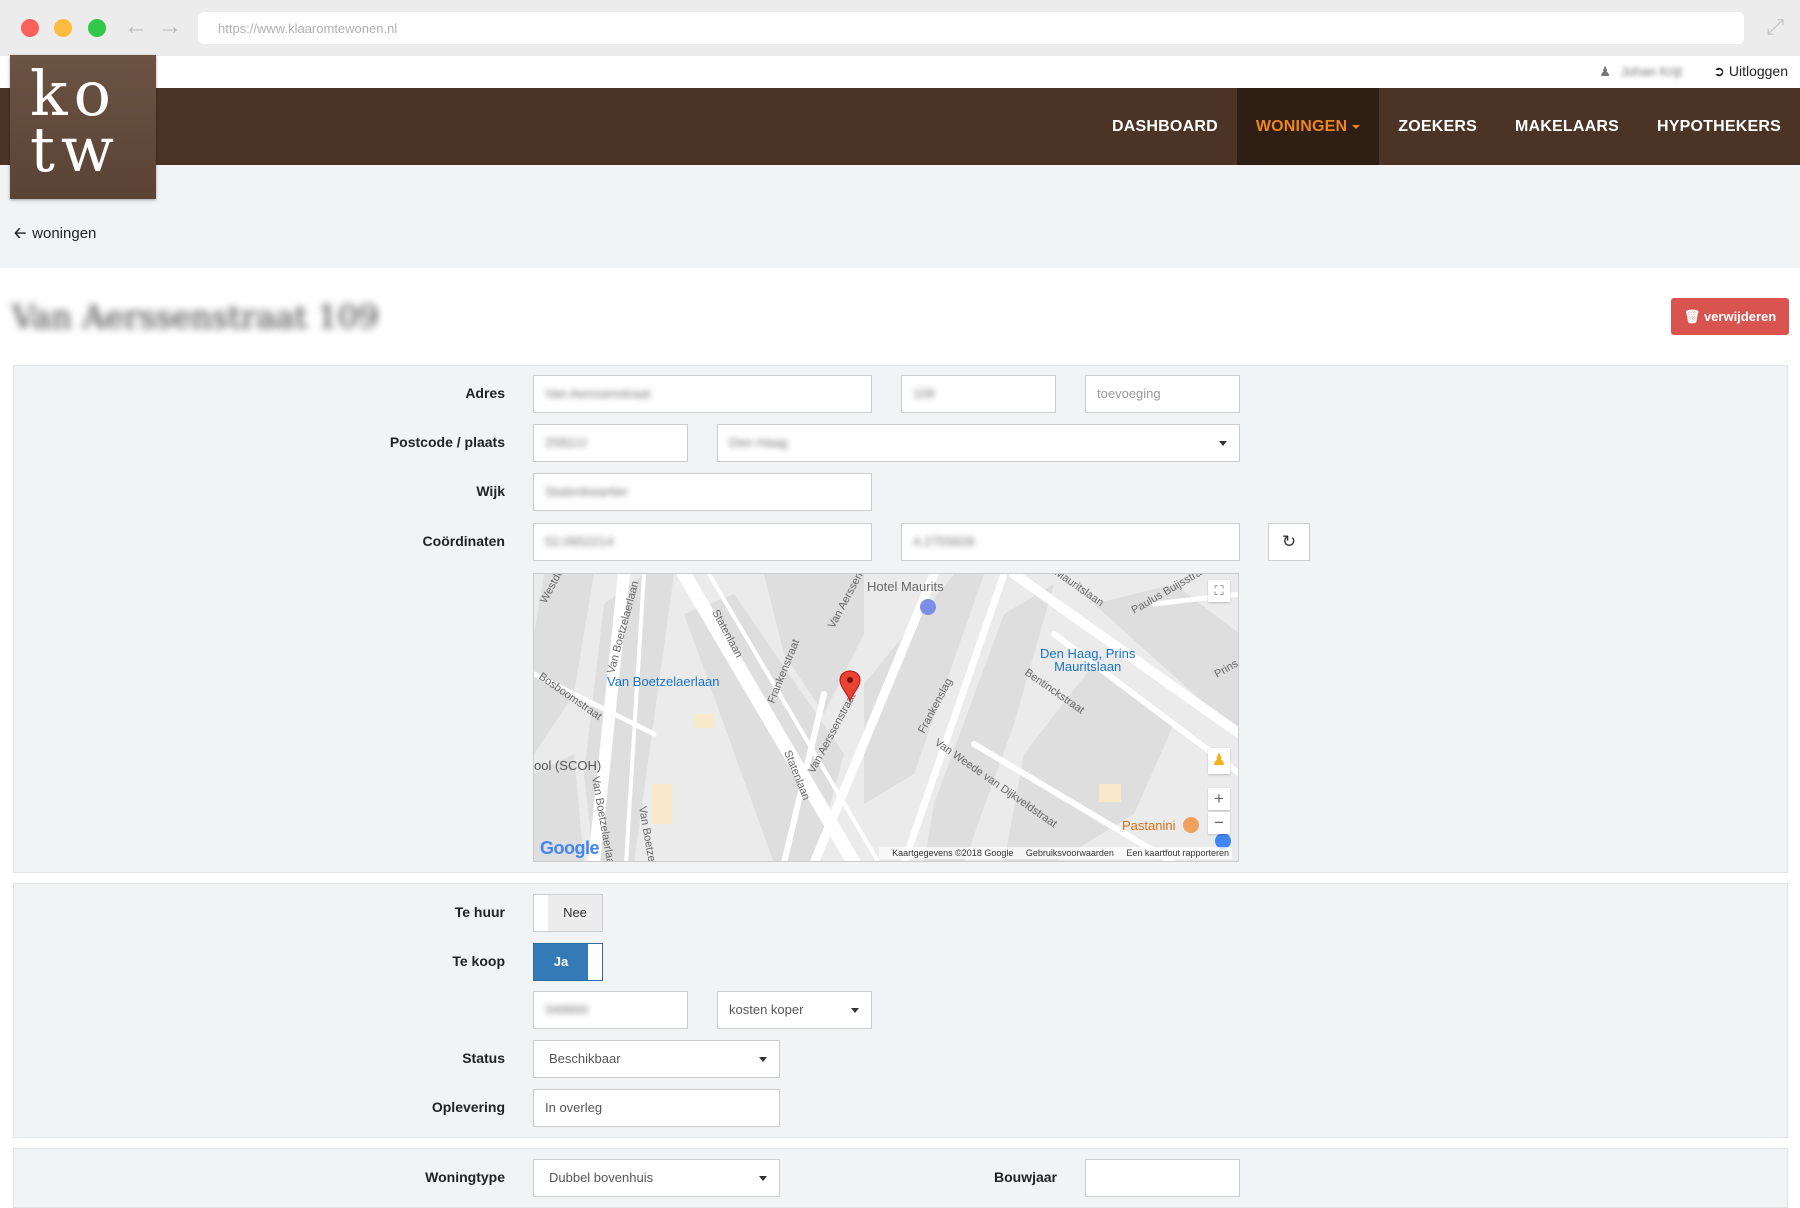  Describe the element at coordinates (468, 1107) in the screenshot. I see `oplevering-label: Oplevering` at that location.